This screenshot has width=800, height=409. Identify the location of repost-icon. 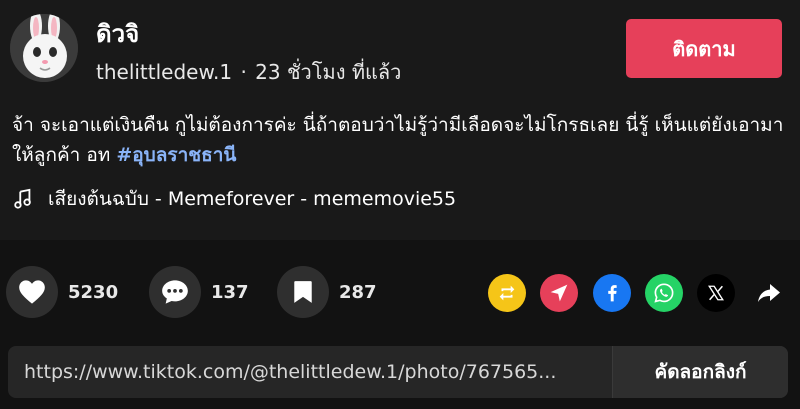
(507, 293).